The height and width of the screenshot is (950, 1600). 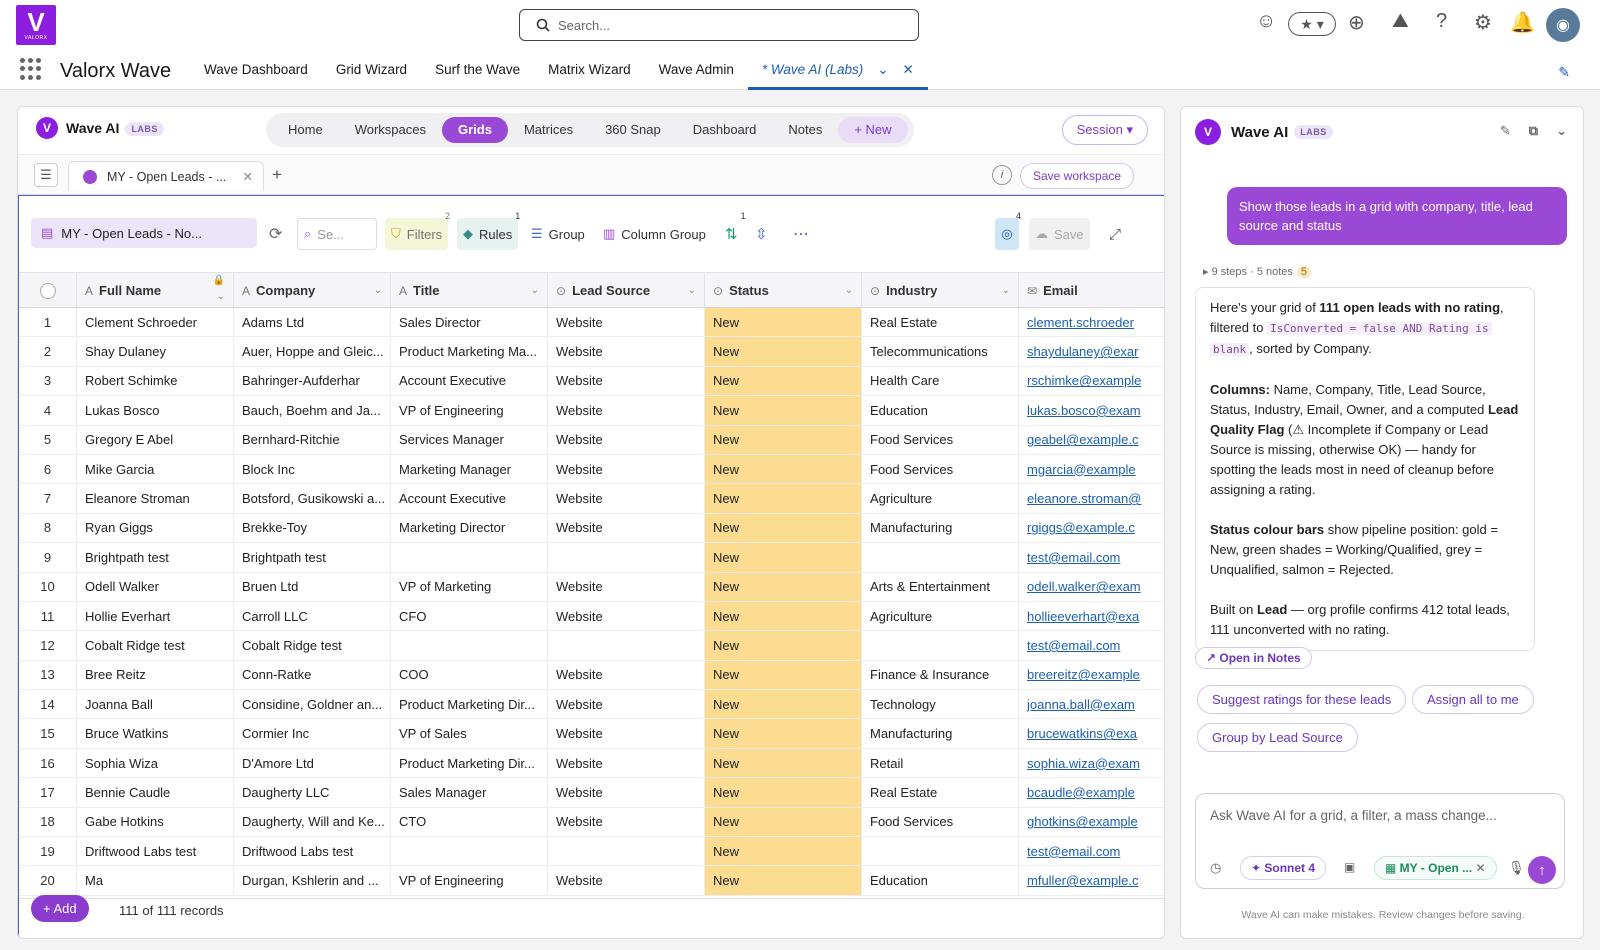 What do you see at coordinates (940, 586) in the screenshot?
I see `industry-cell: Arts & Entertainment` at bounding box center [940, 586].